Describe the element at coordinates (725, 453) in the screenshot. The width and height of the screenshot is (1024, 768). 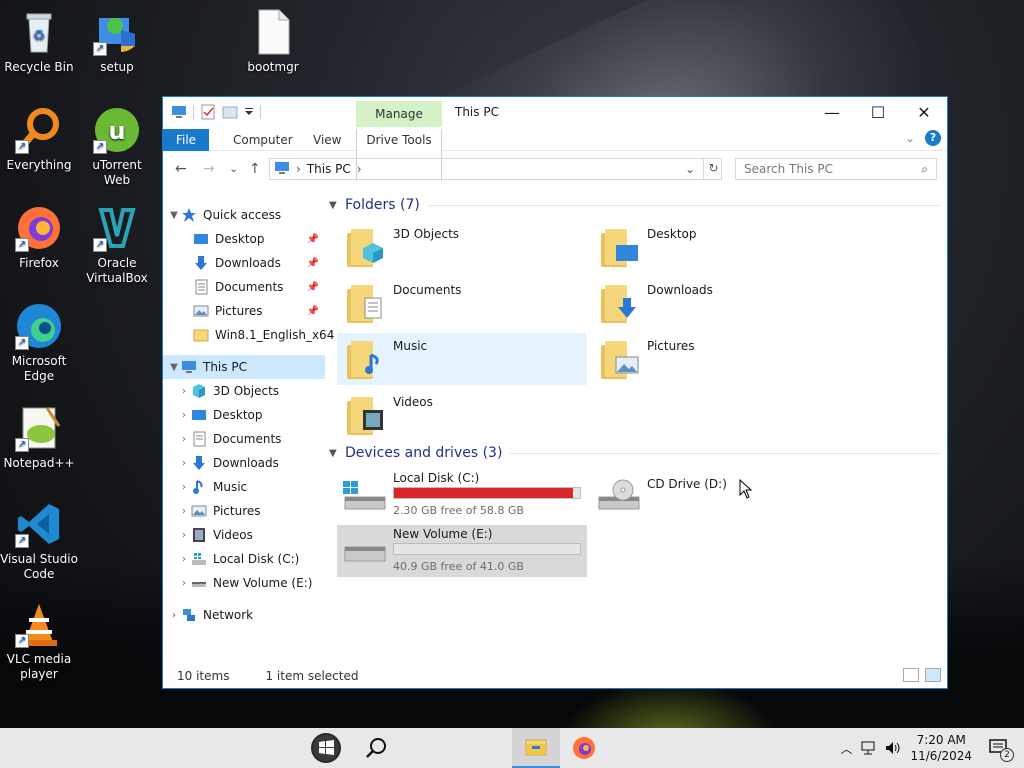
I see `divider` at that location.